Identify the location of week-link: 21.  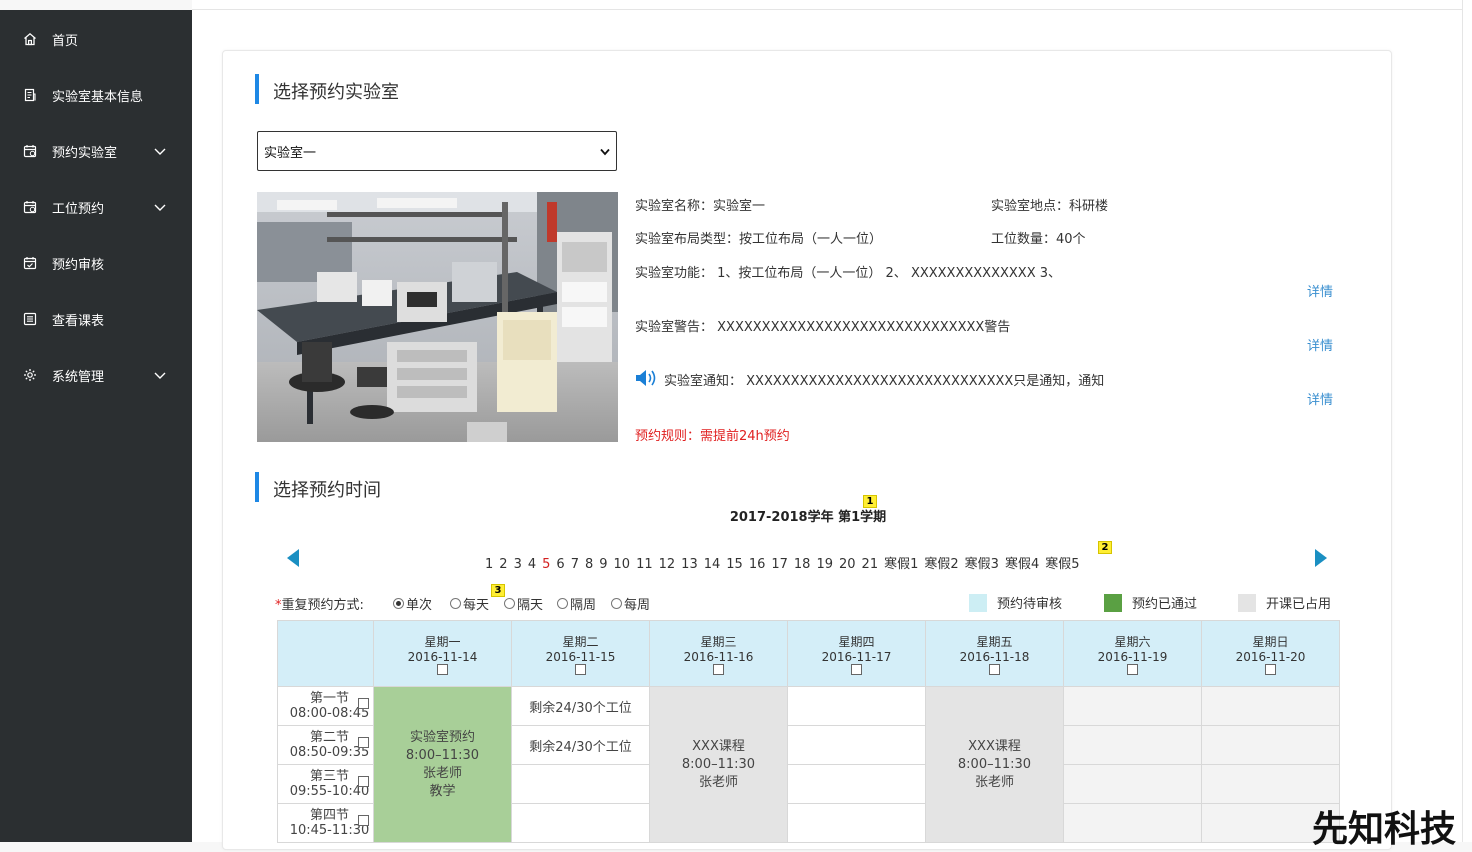
(870, 564).